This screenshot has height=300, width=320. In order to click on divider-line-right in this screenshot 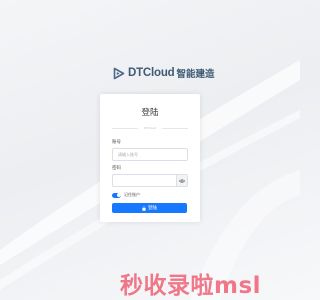, I will do `click(175, 128)`.